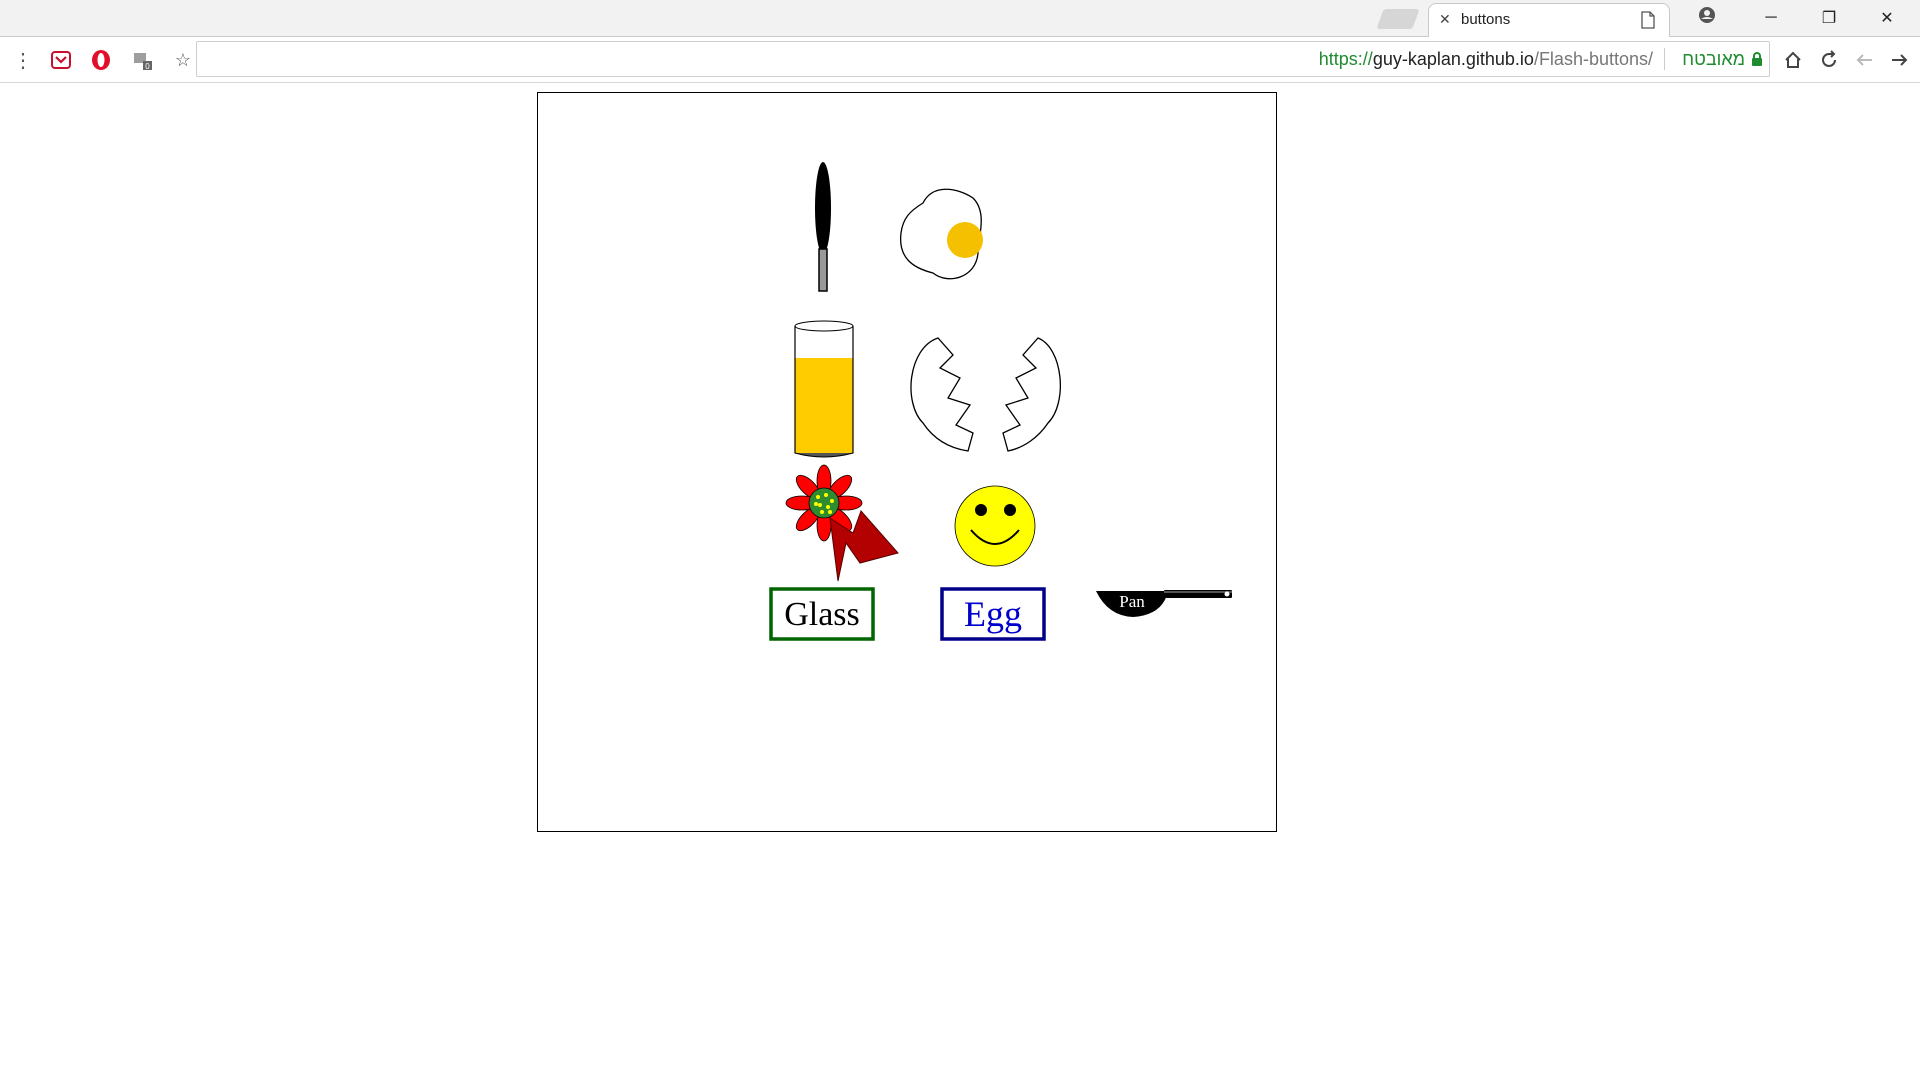 This screenshot has height=1080, width=1920. What do you see at coordinates (1707, 17) in the screenshot?
I see `profile-icon` at bounding box center [1707, 17].